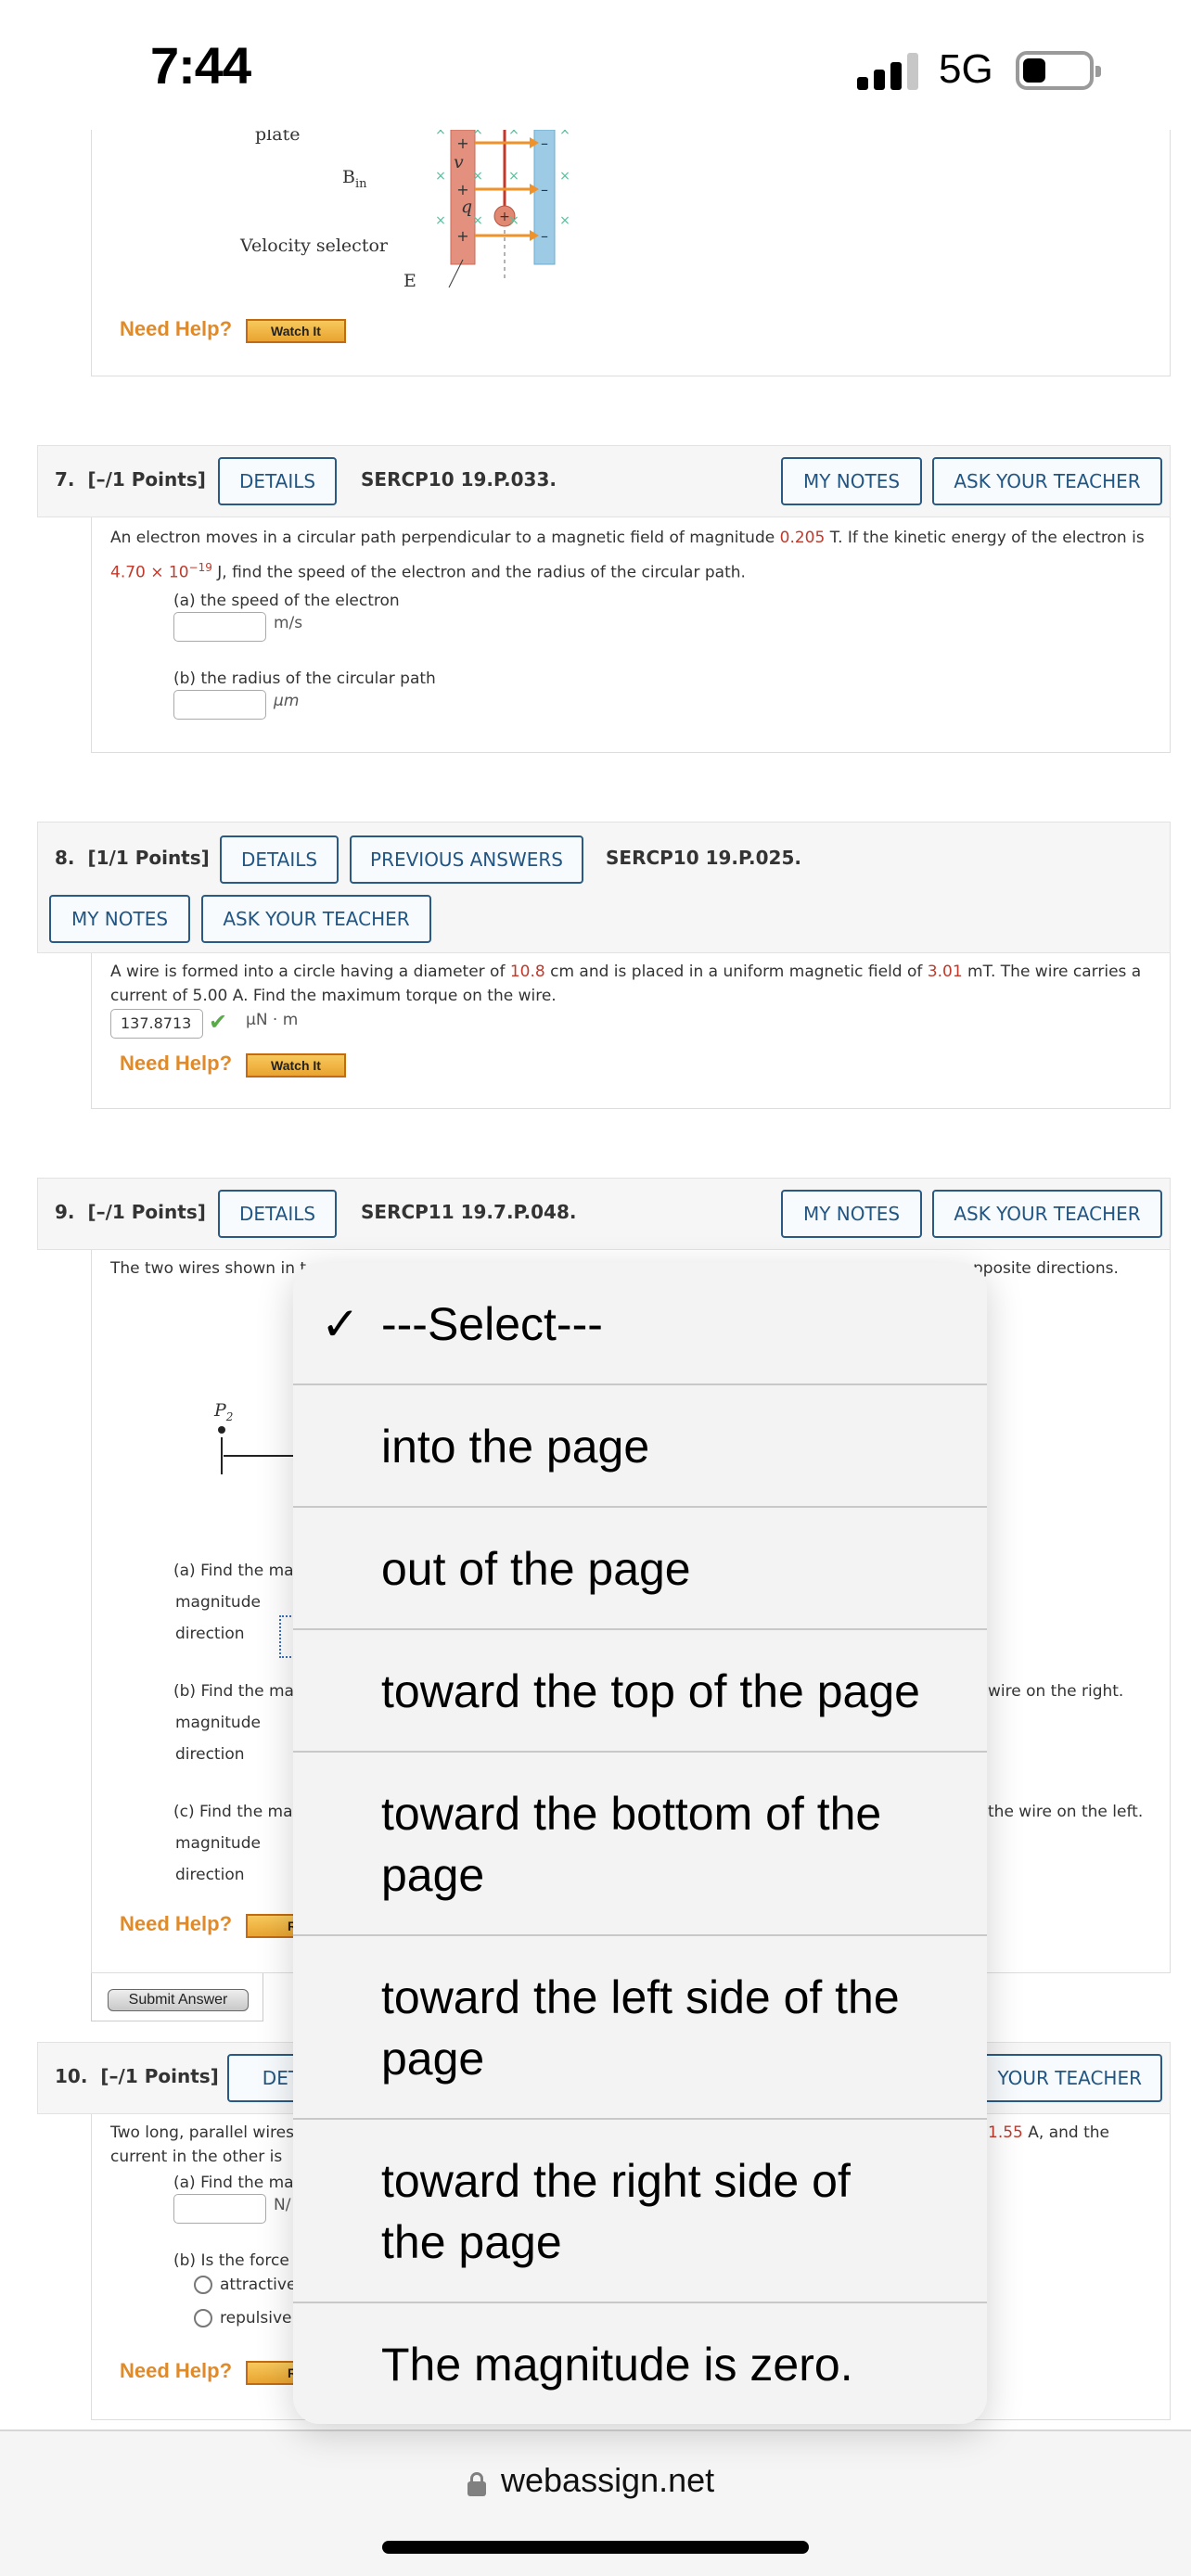 The width and height of the screenshot is (1191, 2576). I want to click on picker-option: toward the right side of the page, so click(640, 2211).